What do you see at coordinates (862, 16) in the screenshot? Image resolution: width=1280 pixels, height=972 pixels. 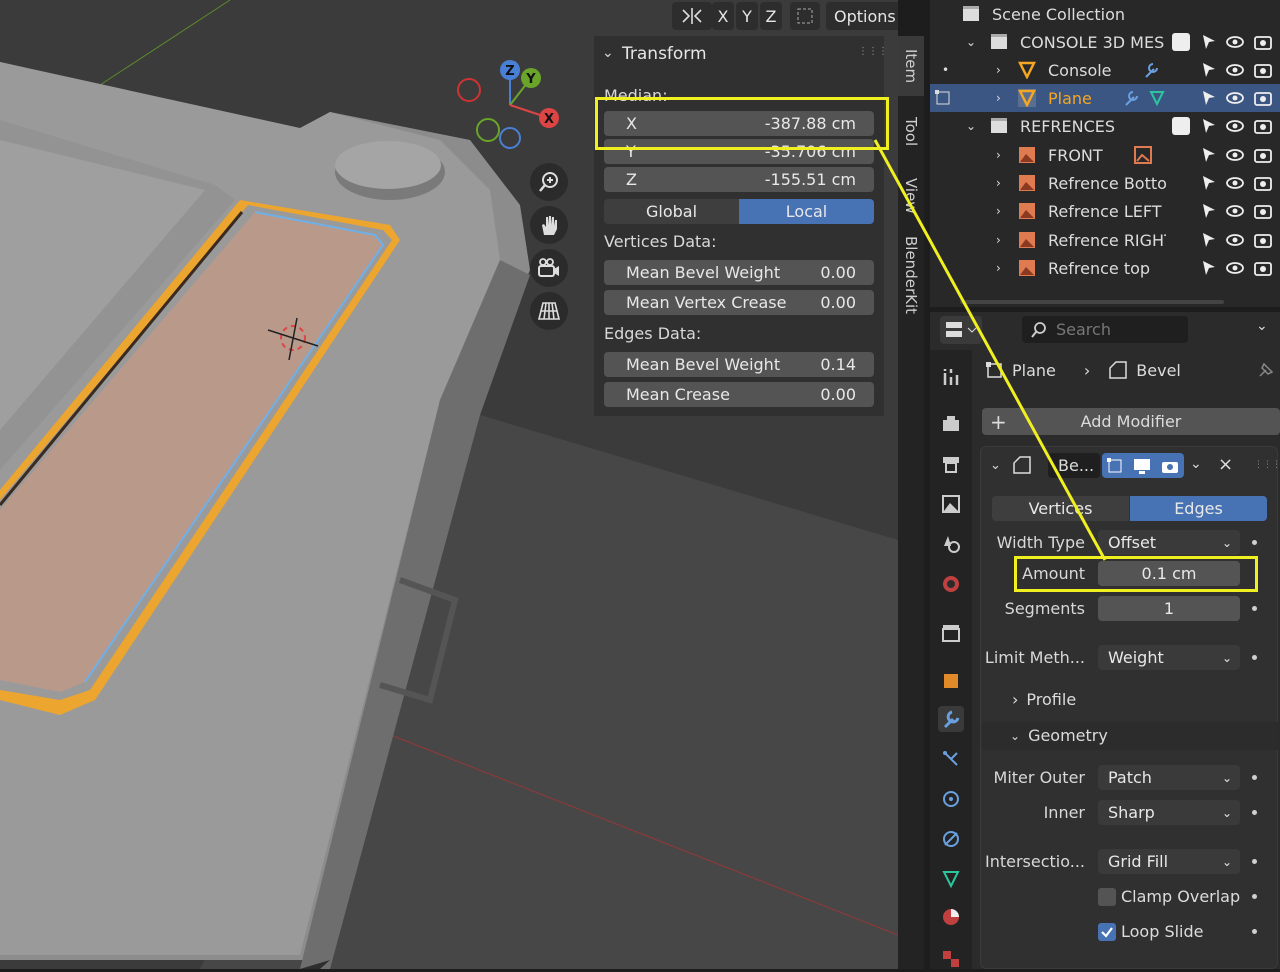 I see `options-dropdown: Options ⌄` at bounding box center [862, 16].